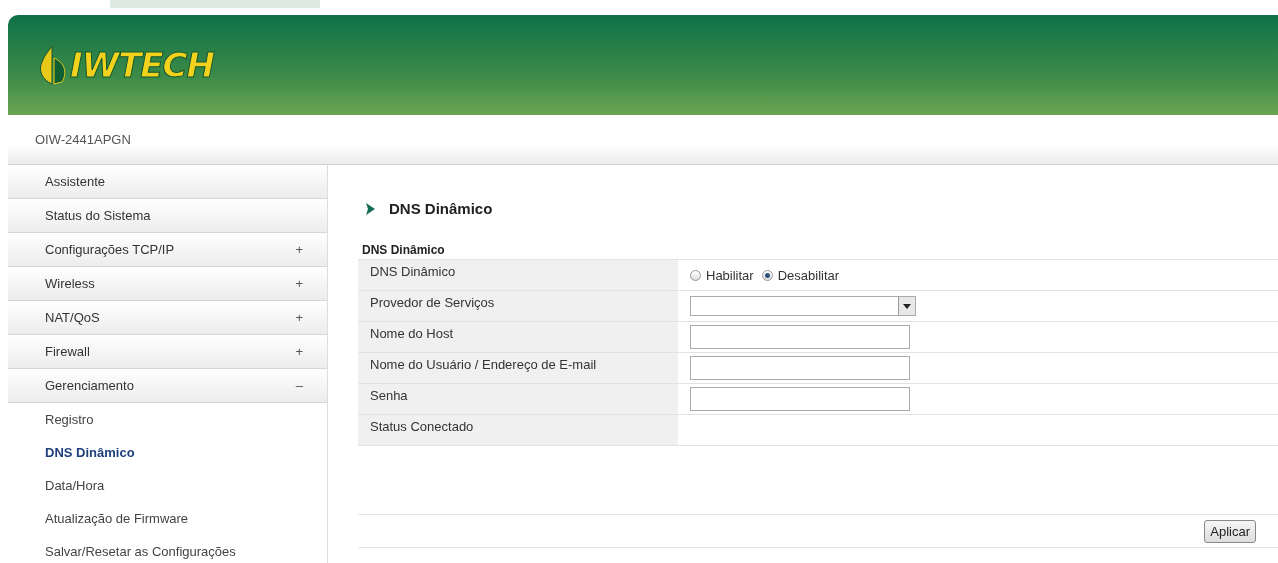 Image resolution: width=1278 pixels, height=563 pixels. Describe the element at coordinates (167, 549) in the screenshot. I see `sidebar-subitem: Salvar/Resetar as Configurações` at that location.